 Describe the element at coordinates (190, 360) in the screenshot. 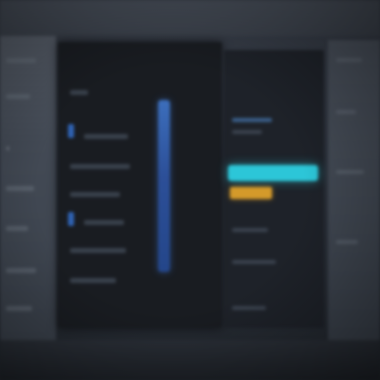

I see `bottom-status-bar` at that location.